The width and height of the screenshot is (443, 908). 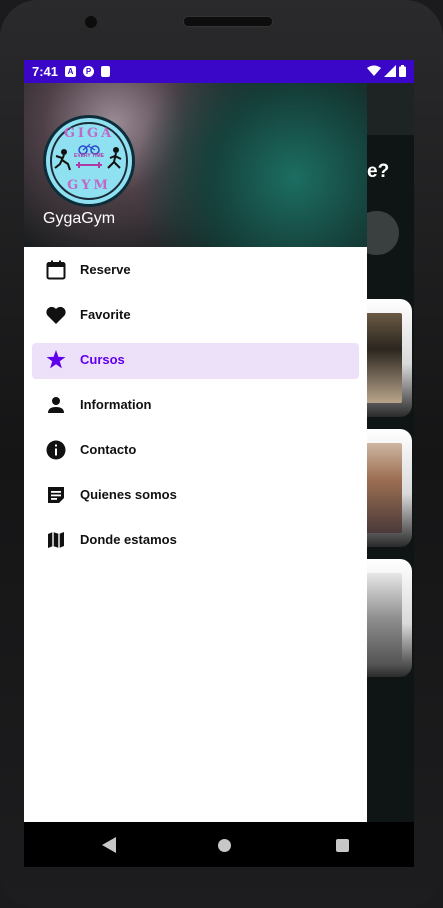 What do you see at coordinates (71, 71) in the screenshot?
I see `a-icon: A` at bounding box center [71, 71].